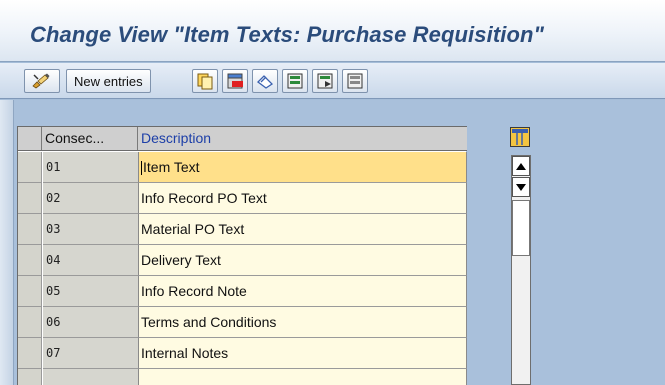 The width and height of the screenshot is (665, 385). I want to click on select-all-icon, so click(295, 81).